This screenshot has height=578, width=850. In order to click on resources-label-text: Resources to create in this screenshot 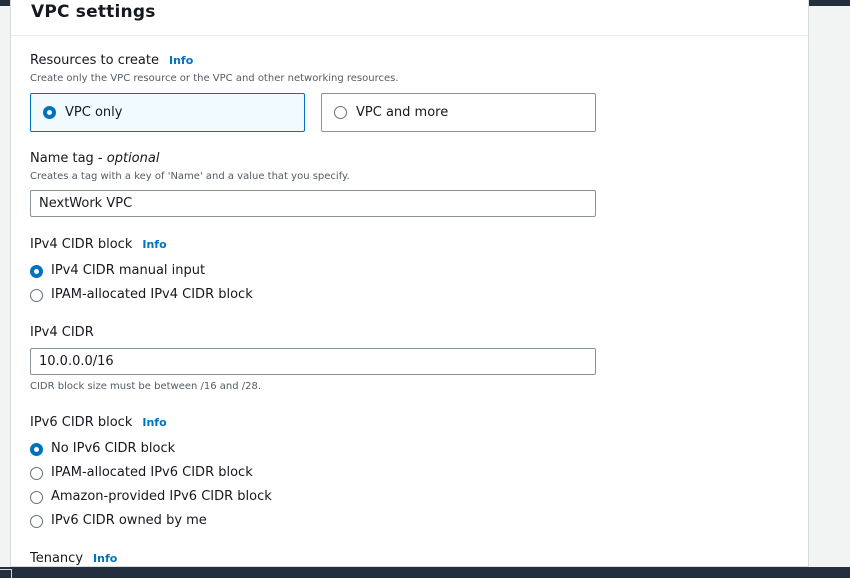, I will do `click(94, 60)`.